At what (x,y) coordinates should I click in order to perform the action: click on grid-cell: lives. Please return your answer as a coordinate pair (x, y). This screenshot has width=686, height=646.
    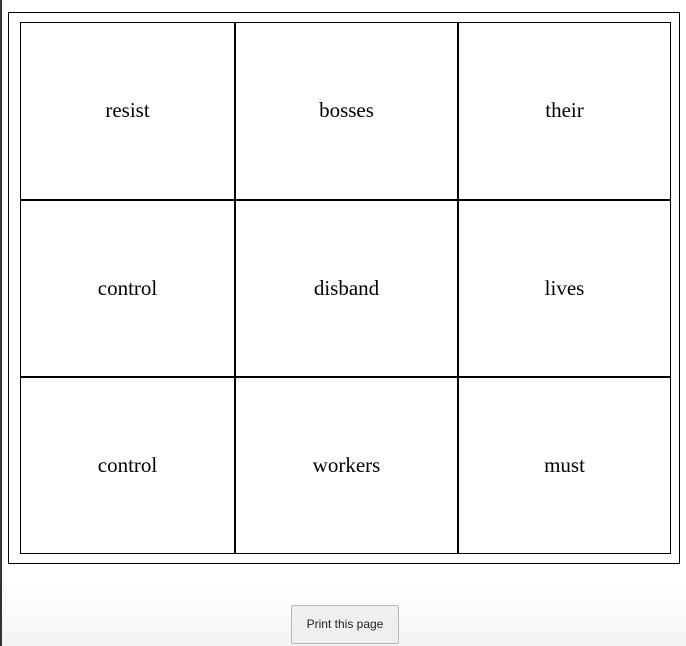
    Looking at the image, I should click on (564, 288).